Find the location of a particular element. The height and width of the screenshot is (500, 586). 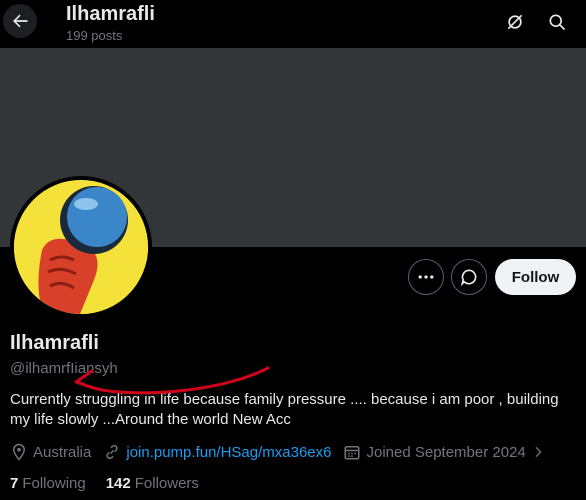

grok-button is located at coordinates (515, 22).